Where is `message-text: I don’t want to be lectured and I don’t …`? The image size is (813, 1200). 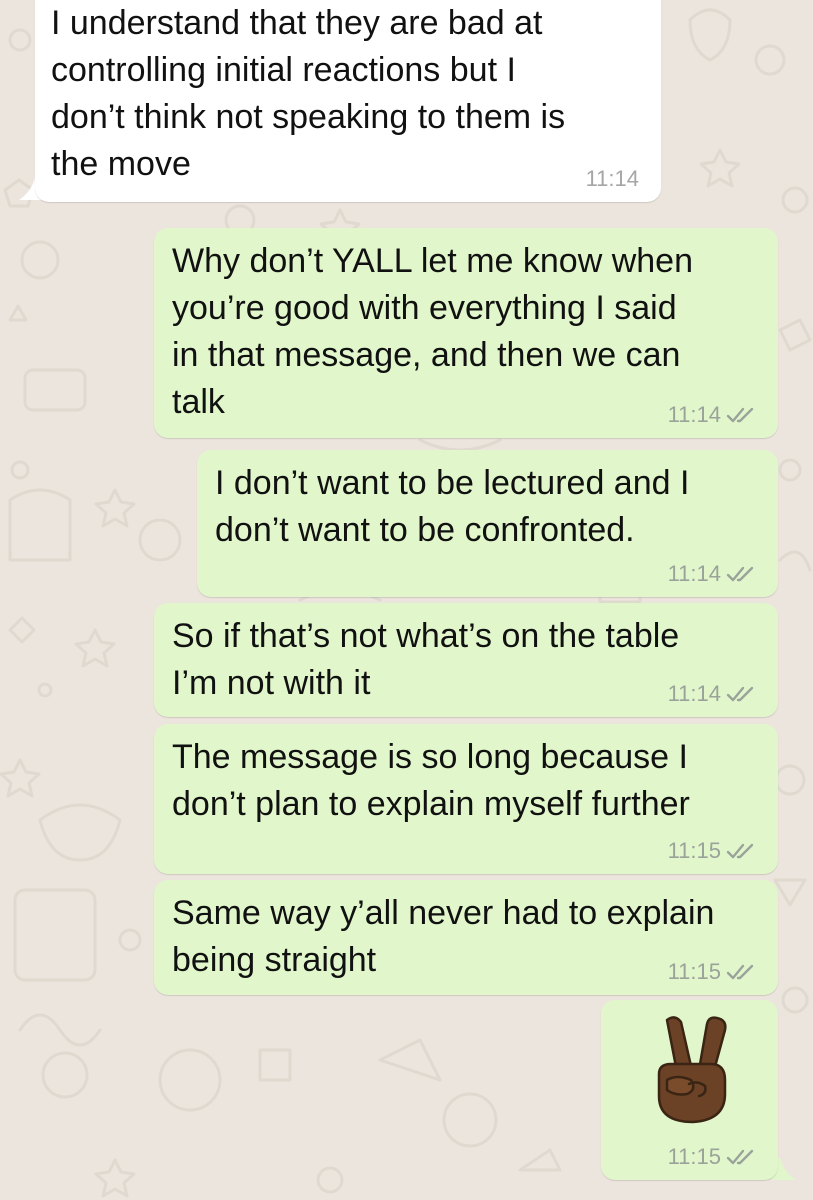
message-text: I don’t want to be lectured and I don’t … is located at coordinates (452, 506).